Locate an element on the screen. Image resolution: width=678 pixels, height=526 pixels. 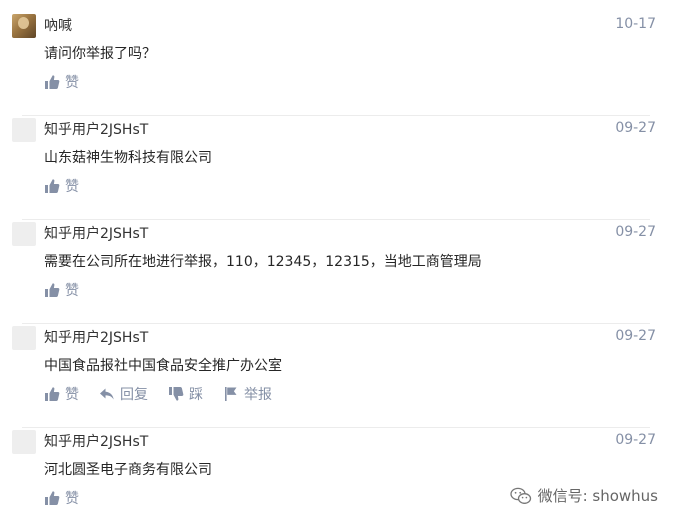
reply-arrow-icon is located at coordinates (107, 394).